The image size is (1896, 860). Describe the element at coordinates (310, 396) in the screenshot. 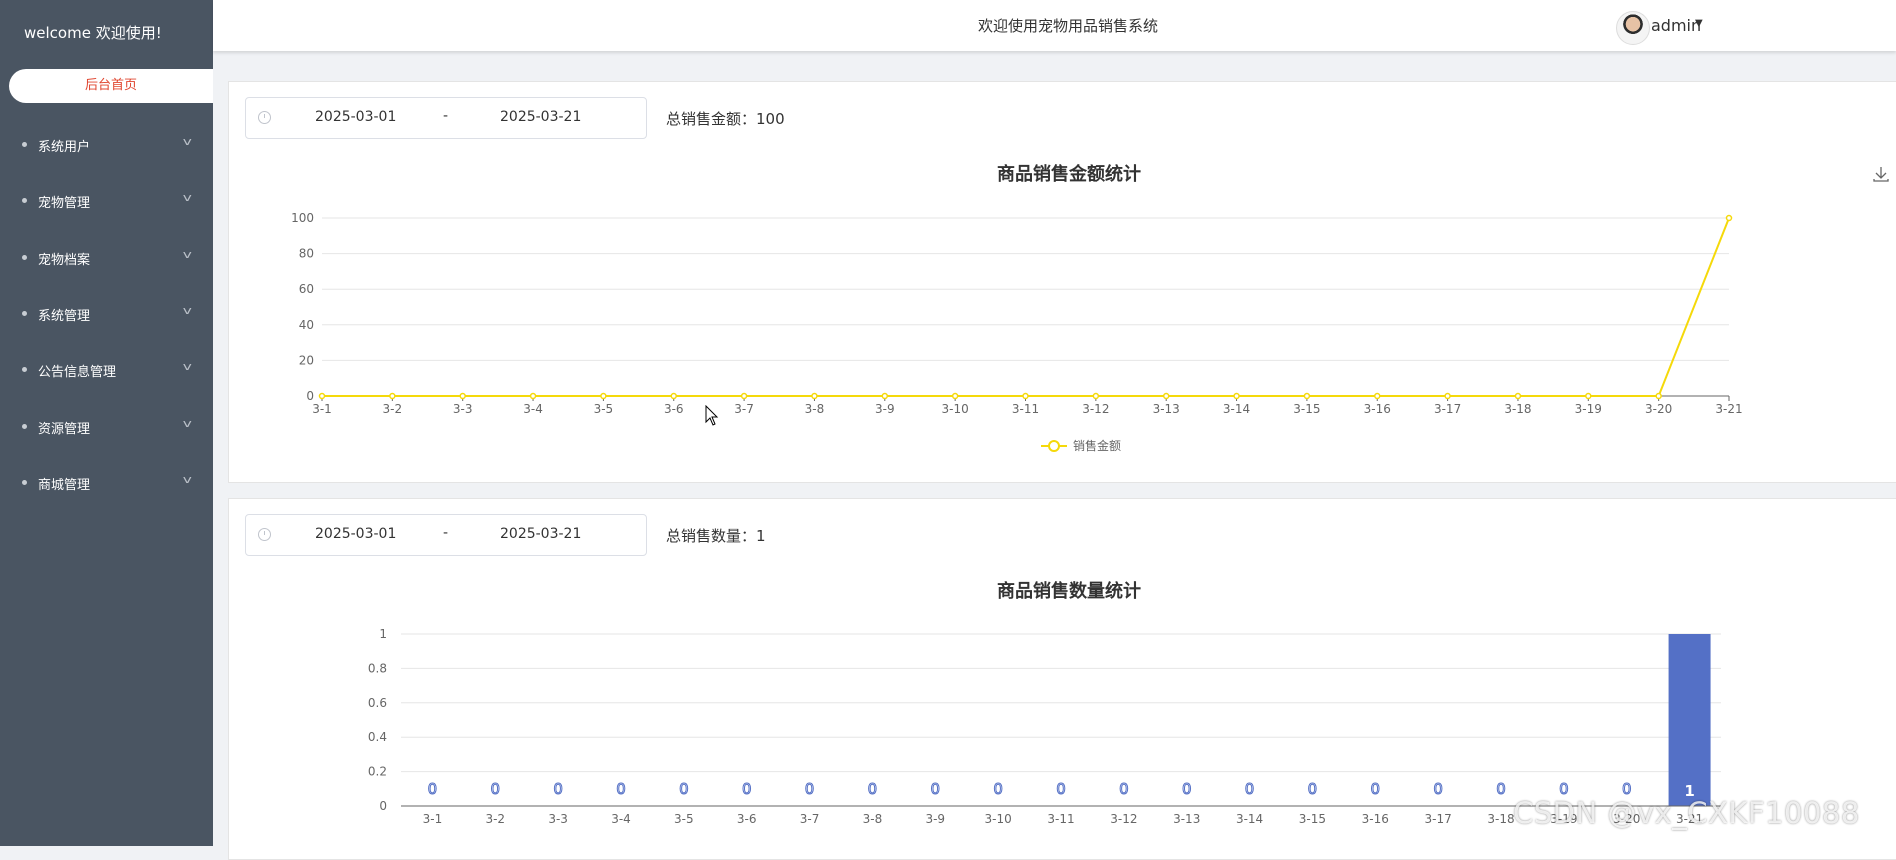

I see `y-tick-label: 0` at that location.